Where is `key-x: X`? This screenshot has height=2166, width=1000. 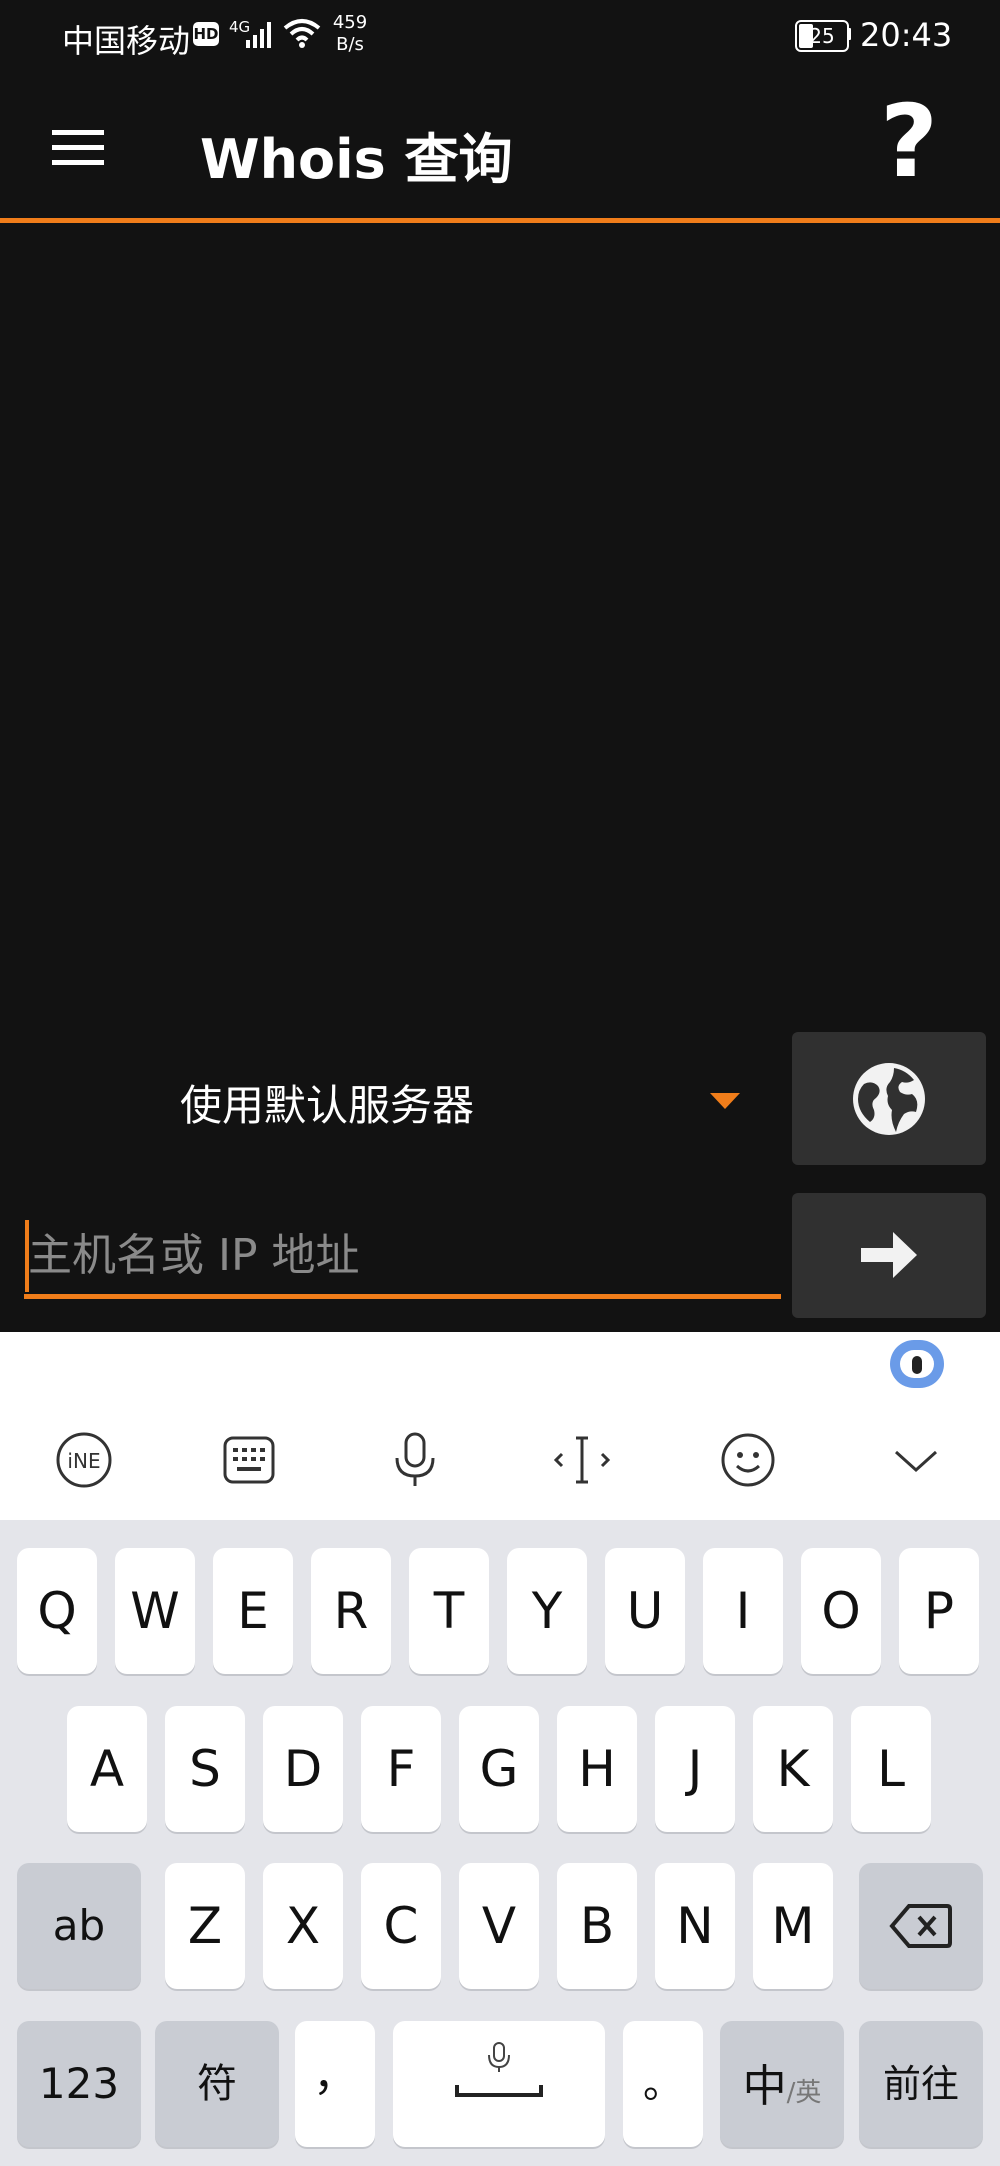 key-x: X is located at coordinates (303, 1926).